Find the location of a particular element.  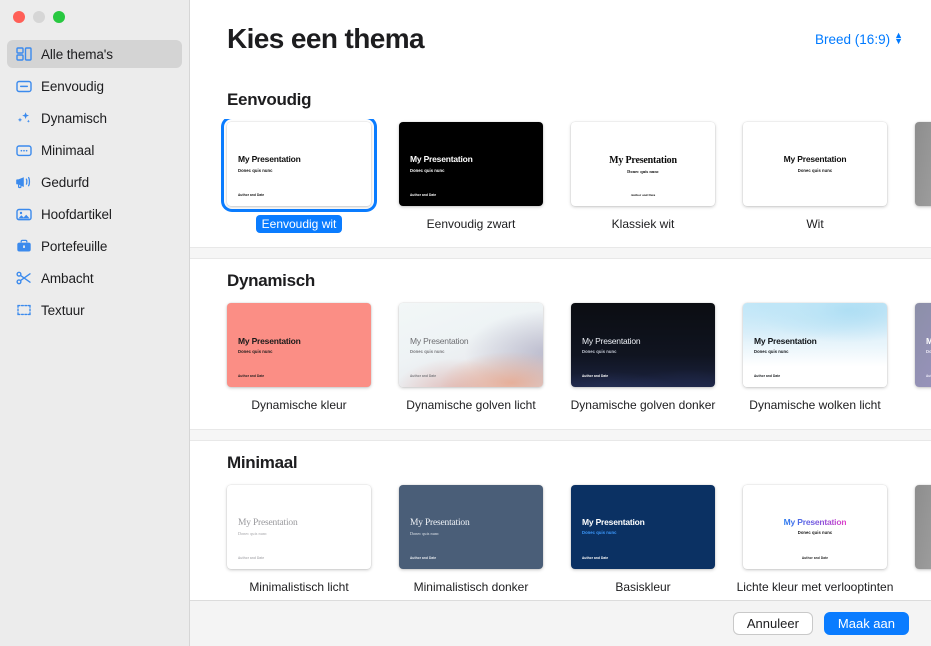

sidebar-item-textuur: Textuur is located at coordinates (94, 310).